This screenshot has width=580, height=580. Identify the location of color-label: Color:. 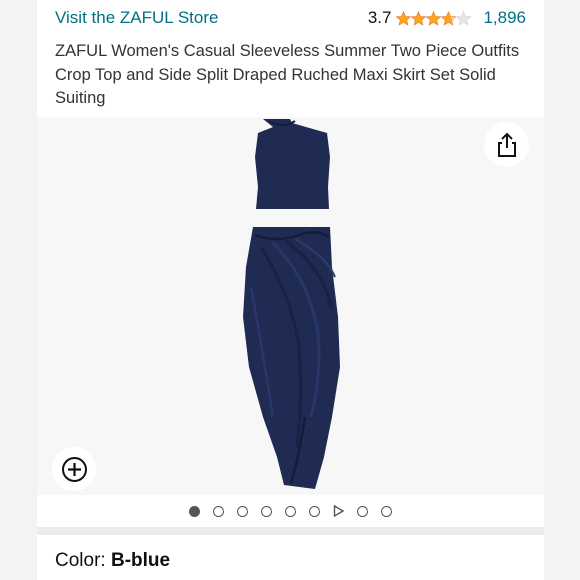
(83, 560).